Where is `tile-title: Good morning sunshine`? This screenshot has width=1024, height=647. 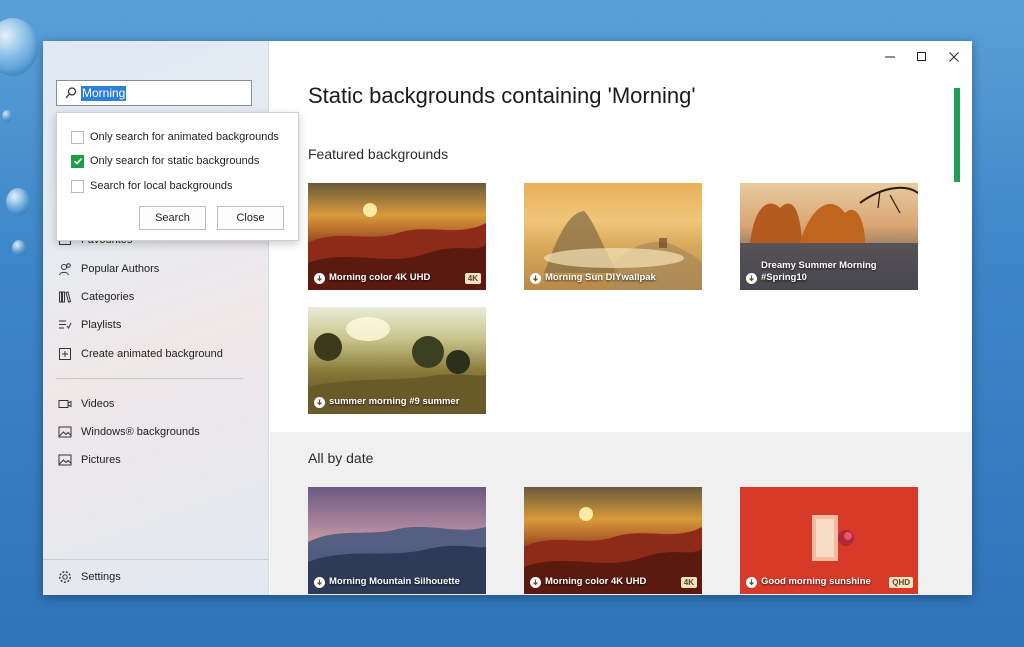
tile-title: Good morning sunshine is located at coordinates (816, 581).